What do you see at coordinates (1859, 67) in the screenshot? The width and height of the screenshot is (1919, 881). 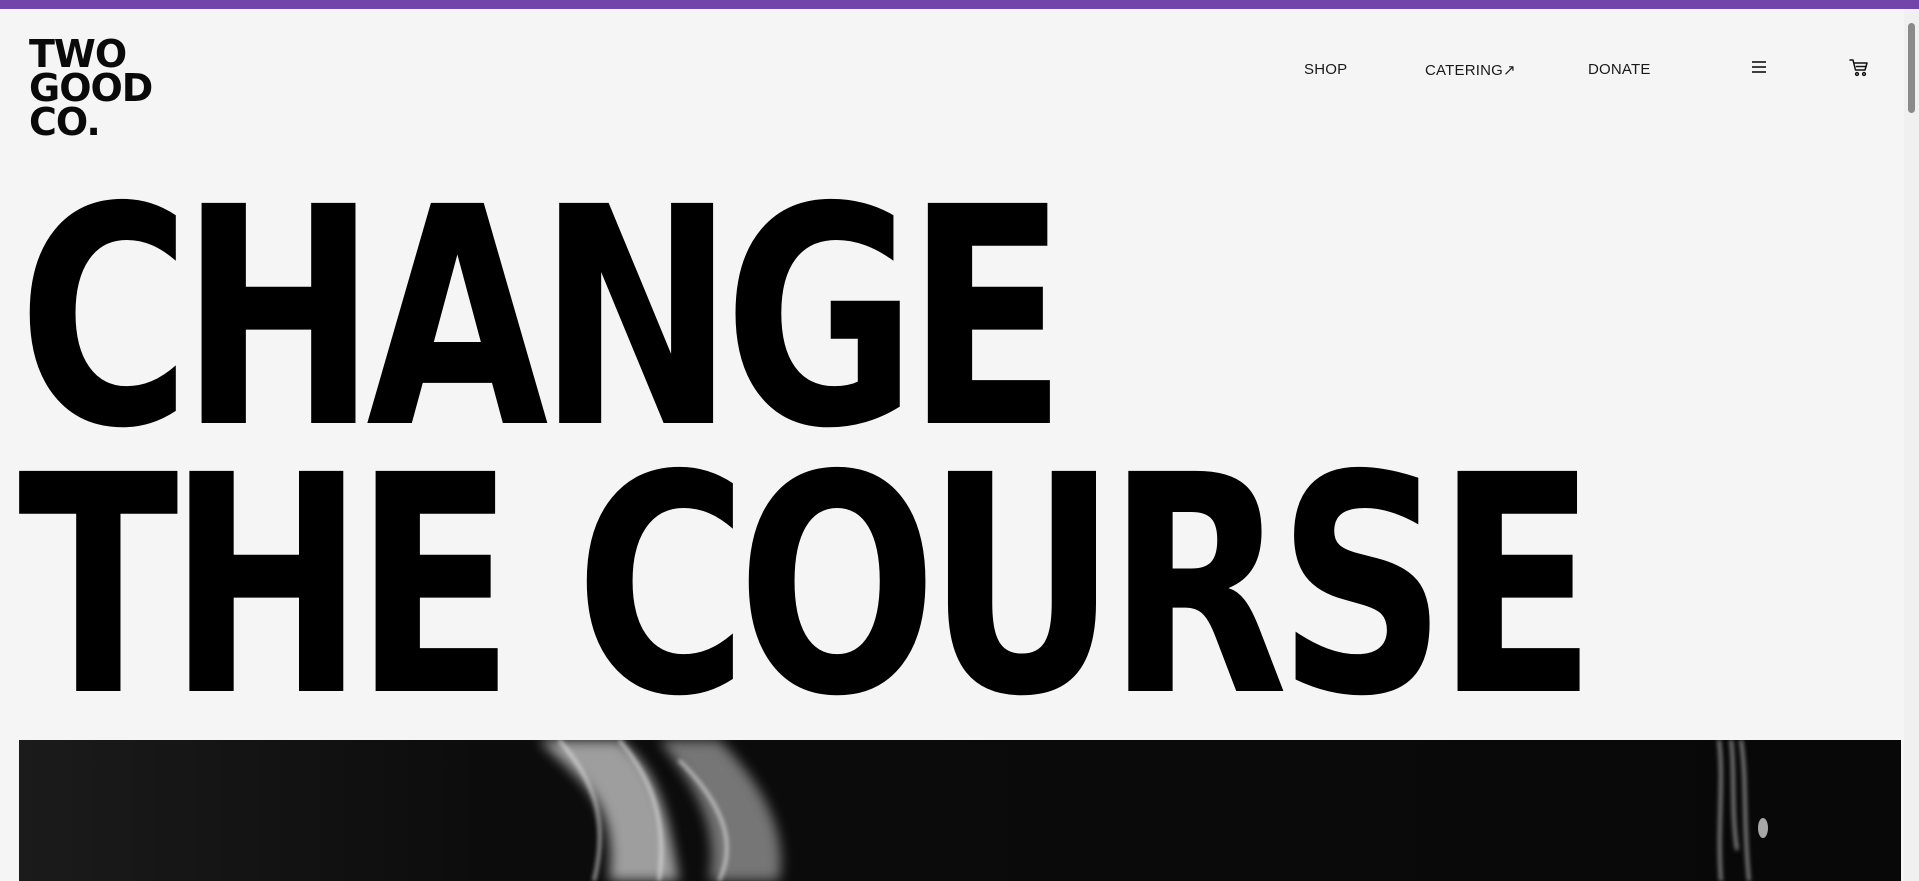 I see `cart-icon` at bounding box center [1859, 67].